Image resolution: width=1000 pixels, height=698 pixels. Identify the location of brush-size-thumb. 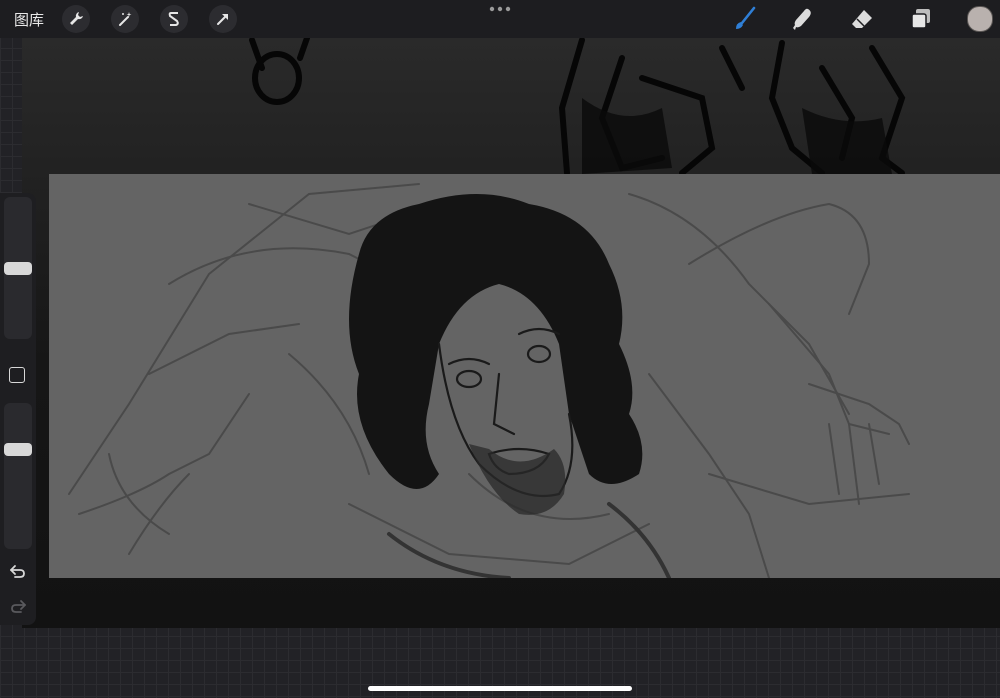
(18, 268).